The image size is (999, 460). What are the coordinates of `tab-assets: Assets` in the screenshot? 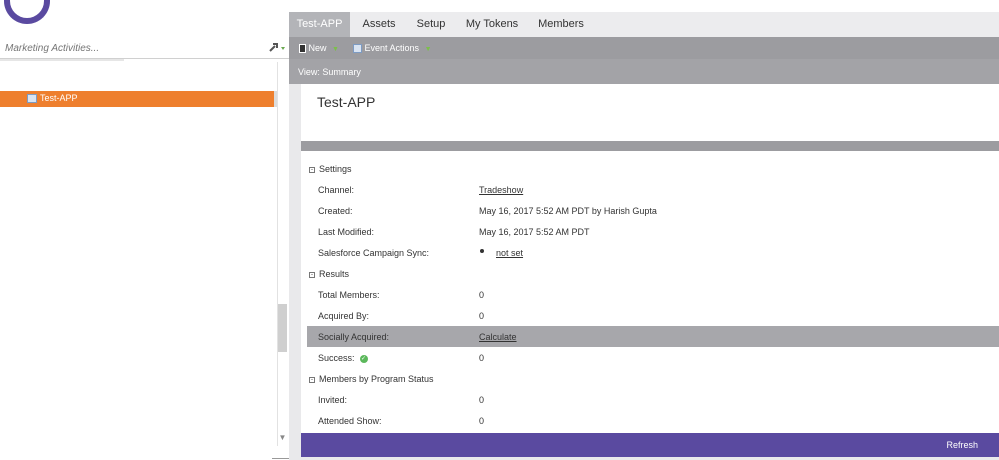 It's located at (379, 24).